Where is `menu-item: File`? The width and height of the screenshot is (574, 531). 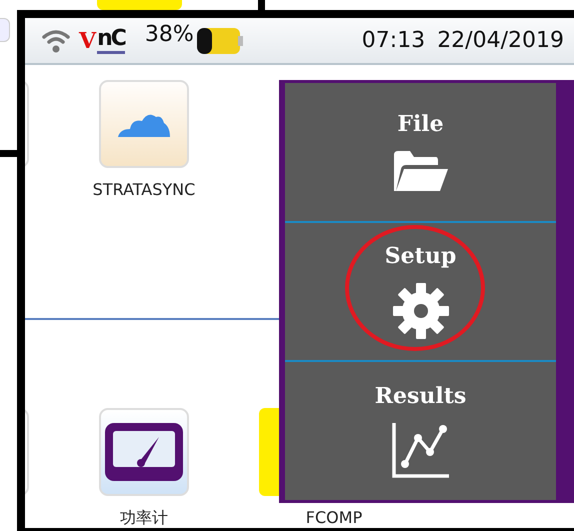 menu-item: File is located at coordinates (420, 152).